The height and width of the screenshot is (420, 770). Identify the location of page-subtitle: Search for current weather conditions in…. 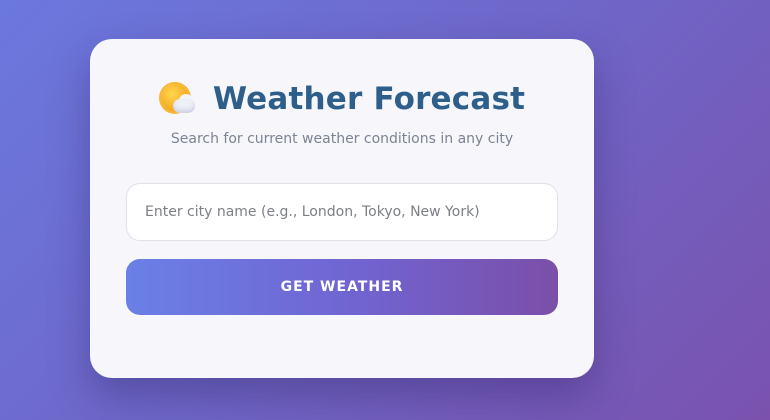
(342, 139).